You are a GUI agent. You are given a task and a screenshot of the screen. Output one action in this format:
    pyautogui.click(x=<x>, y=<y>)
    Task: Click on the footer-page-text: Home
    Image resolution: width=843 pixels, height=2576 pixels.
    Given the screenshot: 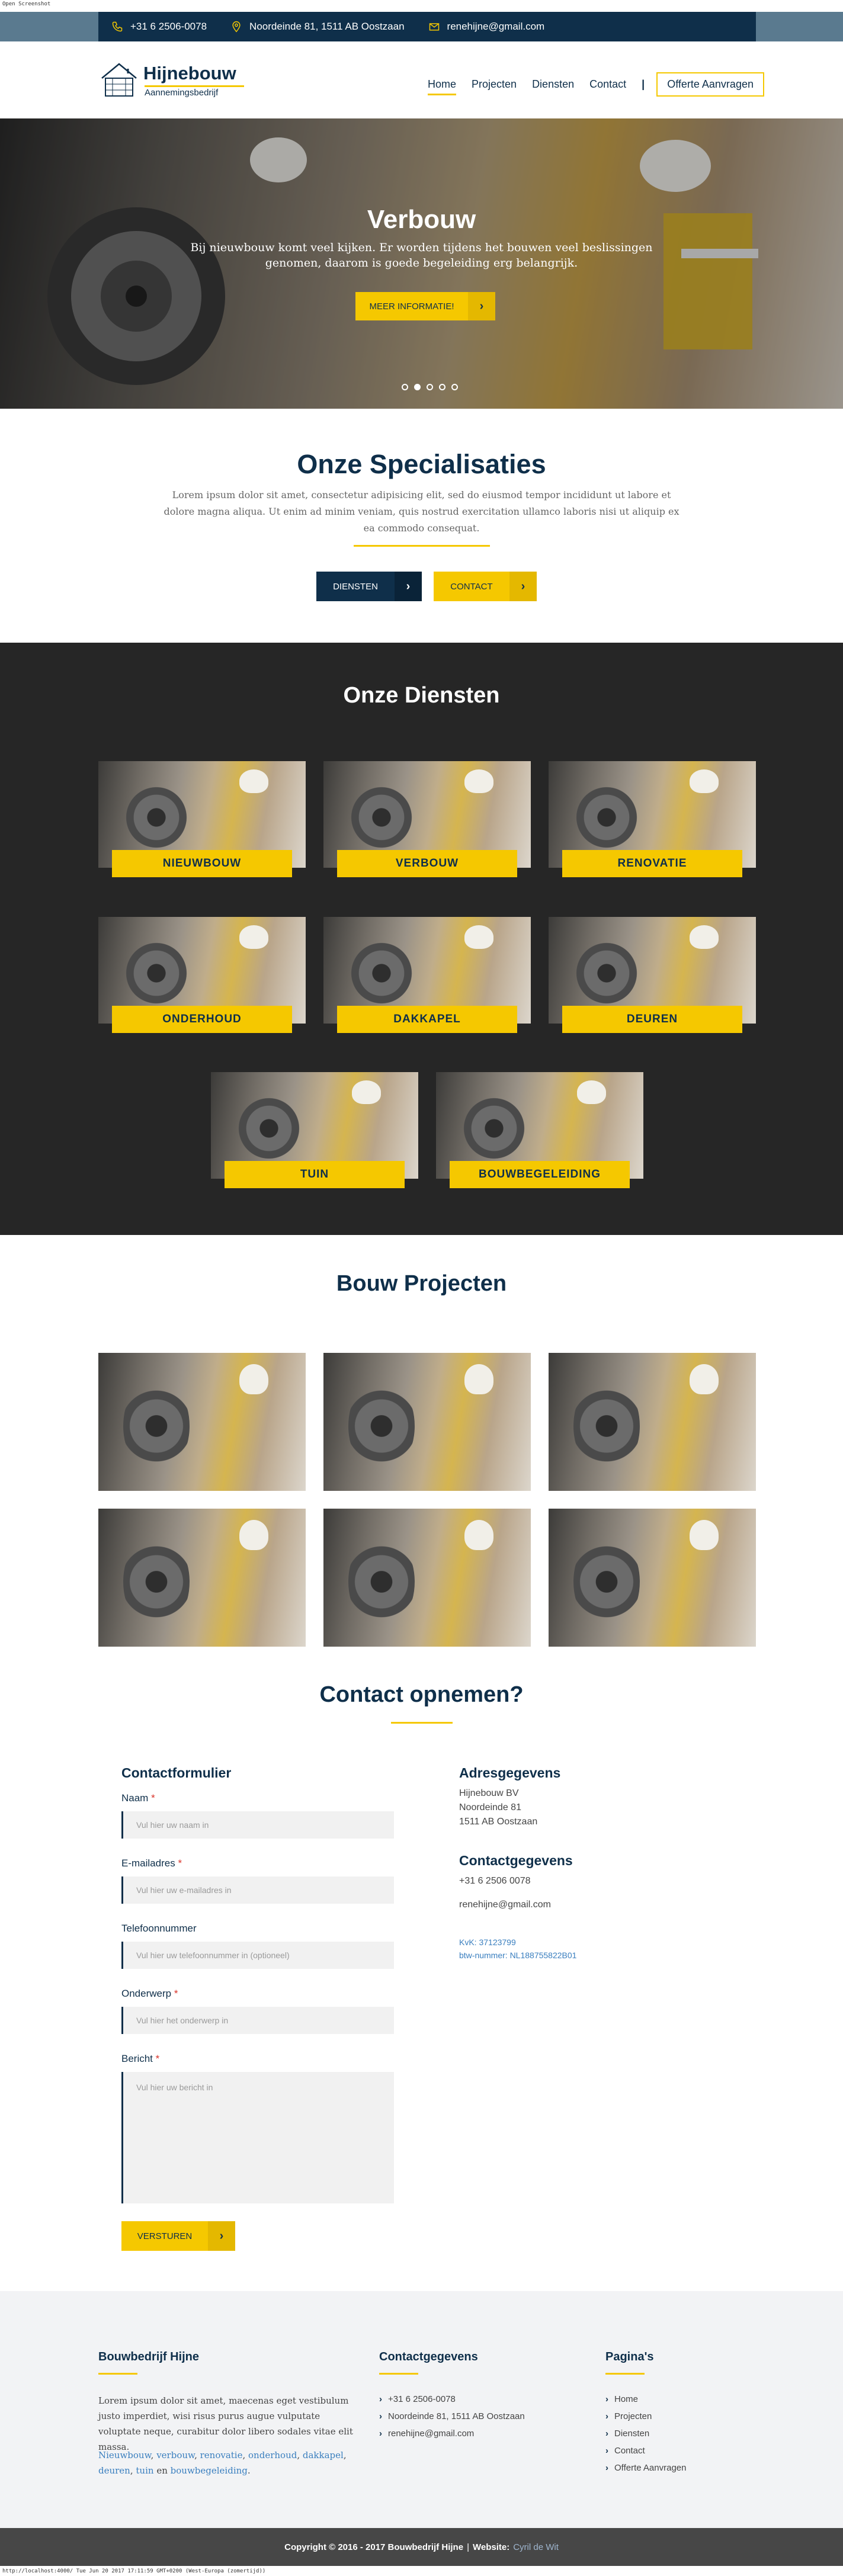 What is the action you would take?
    pyautogui.click(x=626, y=2399)
    